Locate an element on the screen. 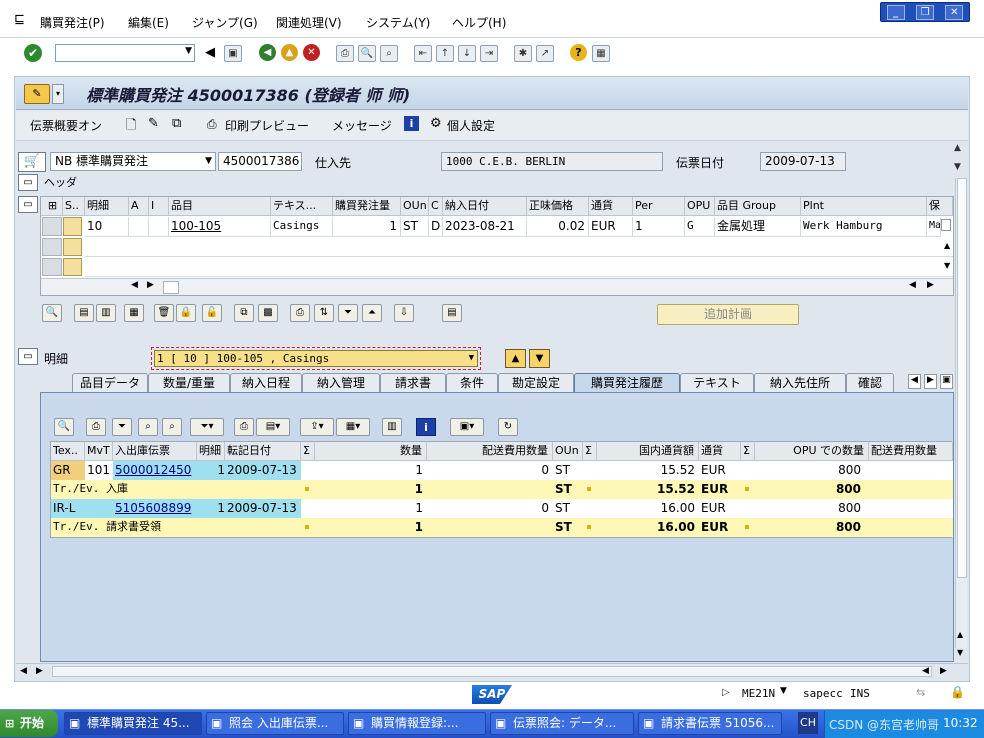 The width and height of the screenshot is (984, 738). detail-item-select: 1 [ 10 ] 100-105 , Casings ▼ is located at coordinates (316, 358).